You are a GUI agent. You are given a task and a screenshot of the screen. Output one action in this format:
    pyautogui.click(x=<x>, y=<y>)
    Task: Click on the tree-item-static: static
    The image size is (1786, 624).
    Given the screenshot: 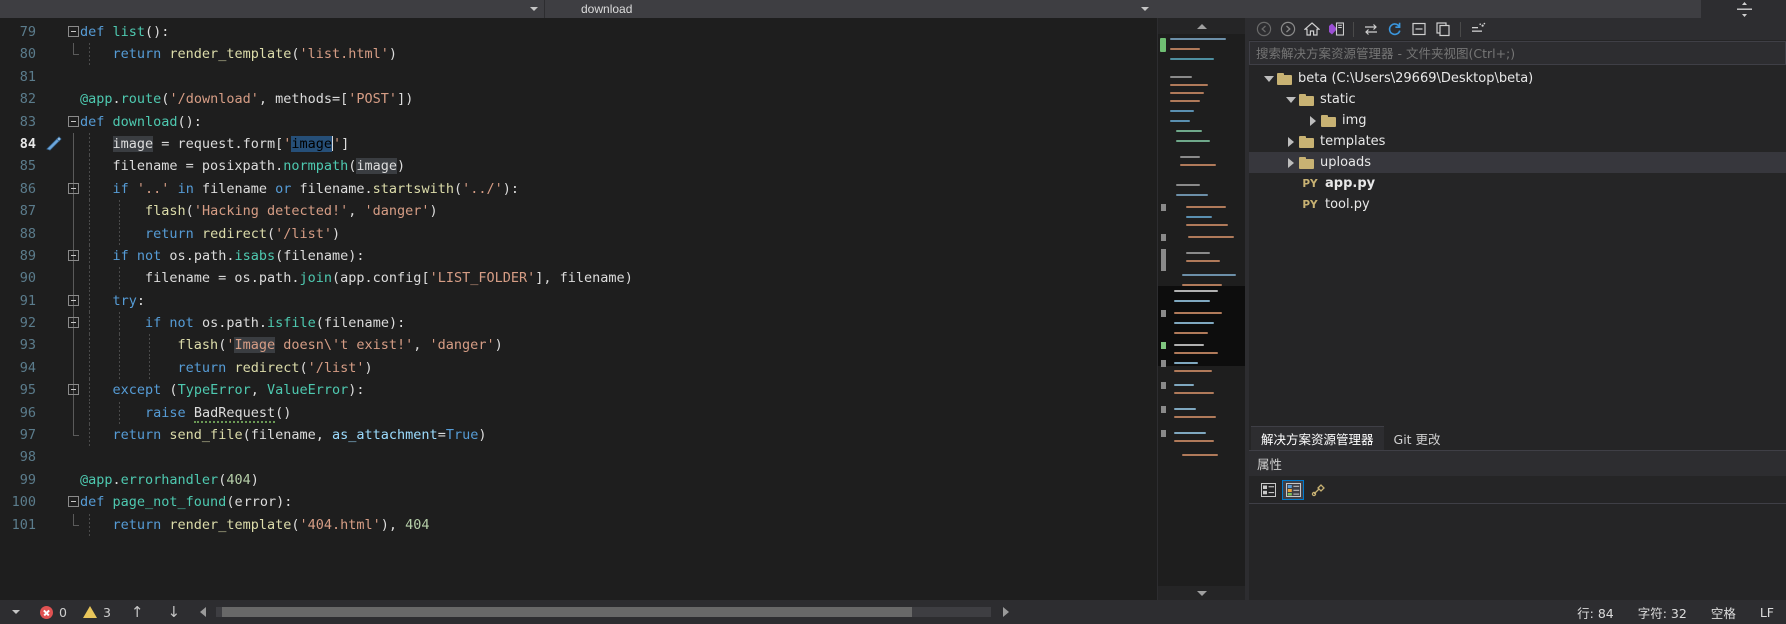 What is the action you would take?
    pyautogui.click(x=1517, y=99)
    